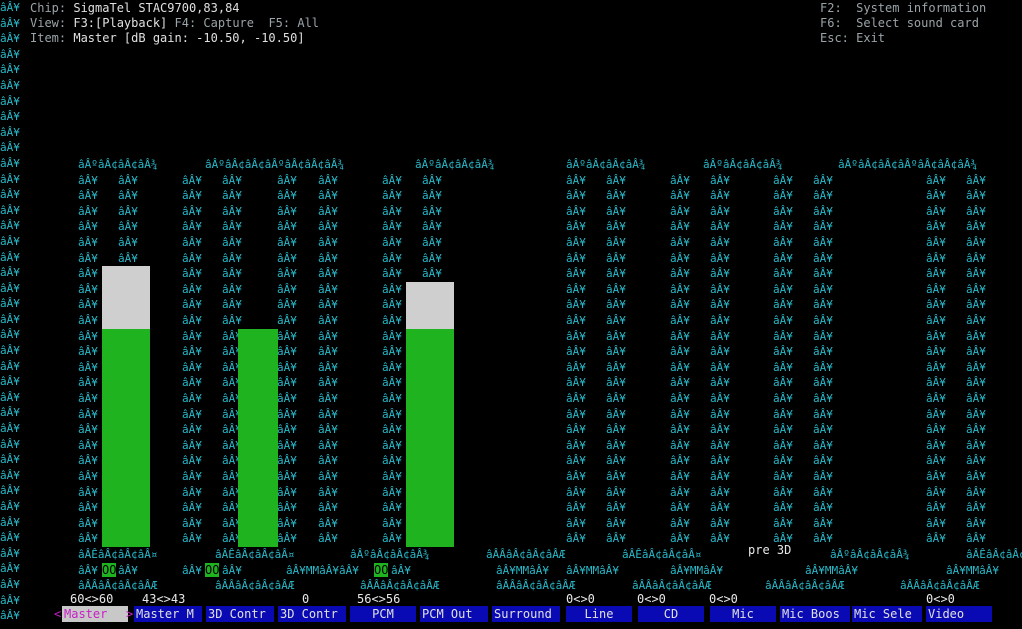 The height and width of the screenshot is (629, 1022). I want to click on help-system-info: F2: System information, so click(903, 8).